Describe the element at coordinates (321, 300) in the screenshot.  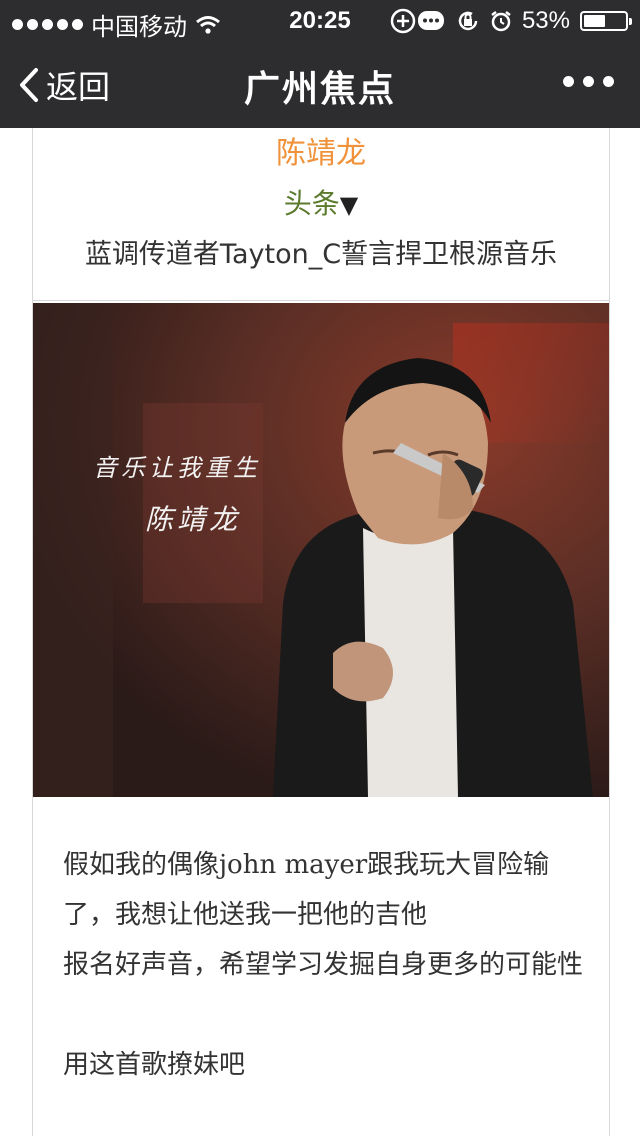
I see `divider` at that location.